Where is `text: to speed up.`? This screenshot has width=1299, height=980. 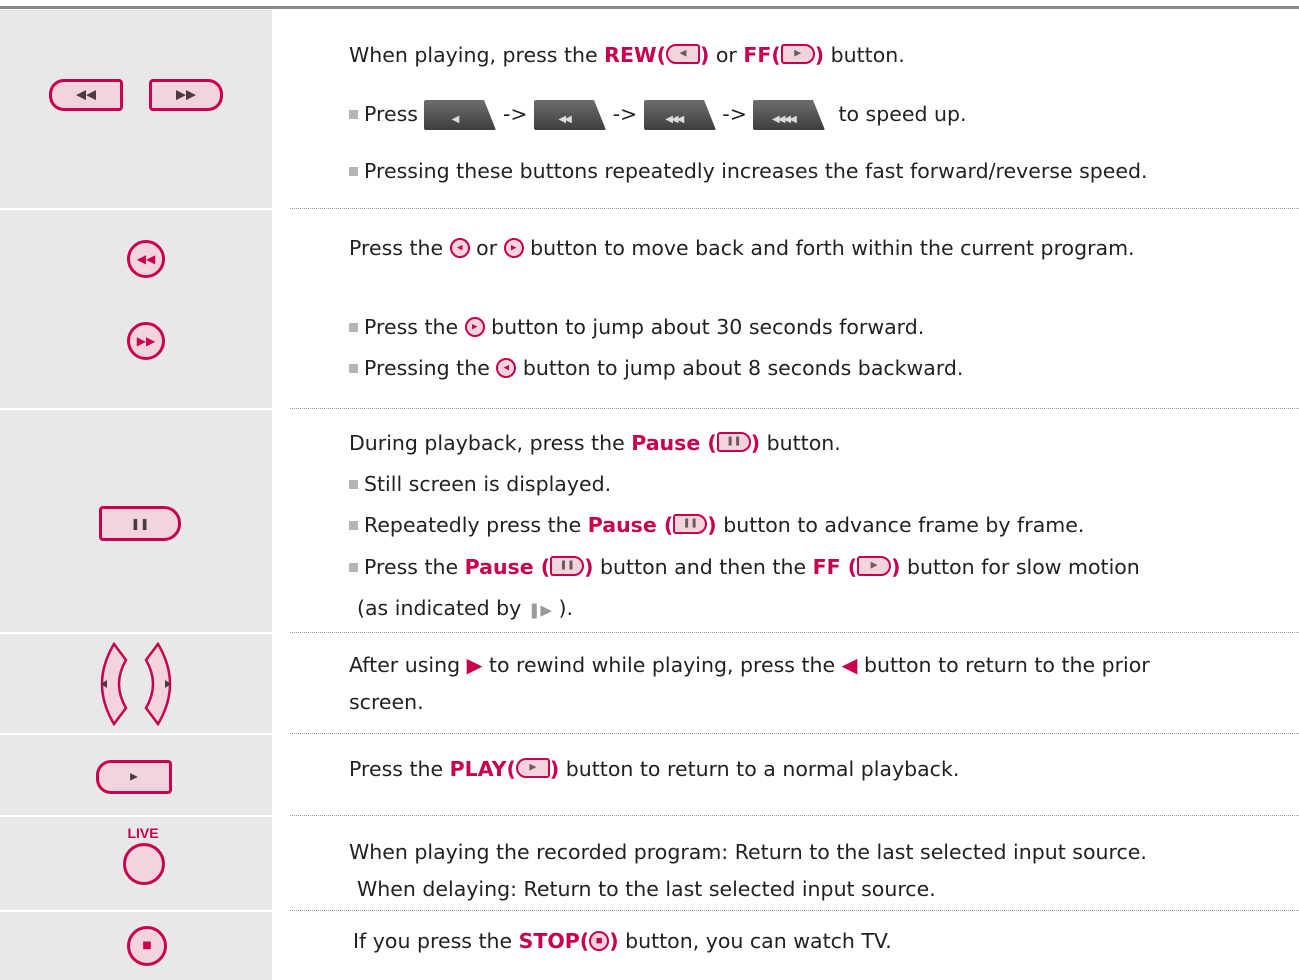 text: to speed up. is located at coordinates (902, 114).